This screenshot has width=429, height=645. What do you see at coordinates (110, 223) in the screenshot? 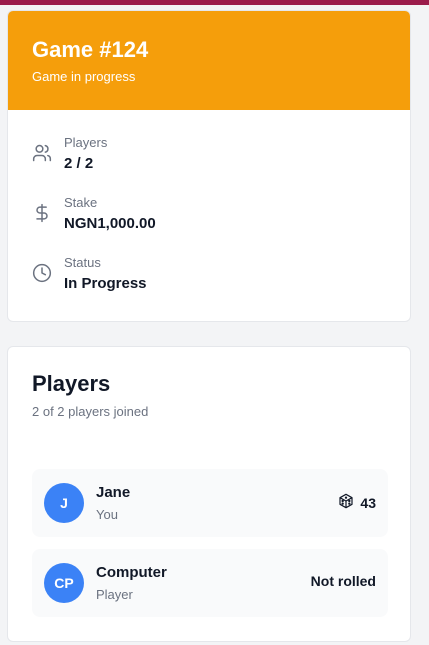
I see `stake-value: NGN1,000.00` at bounding box center [110, 223].